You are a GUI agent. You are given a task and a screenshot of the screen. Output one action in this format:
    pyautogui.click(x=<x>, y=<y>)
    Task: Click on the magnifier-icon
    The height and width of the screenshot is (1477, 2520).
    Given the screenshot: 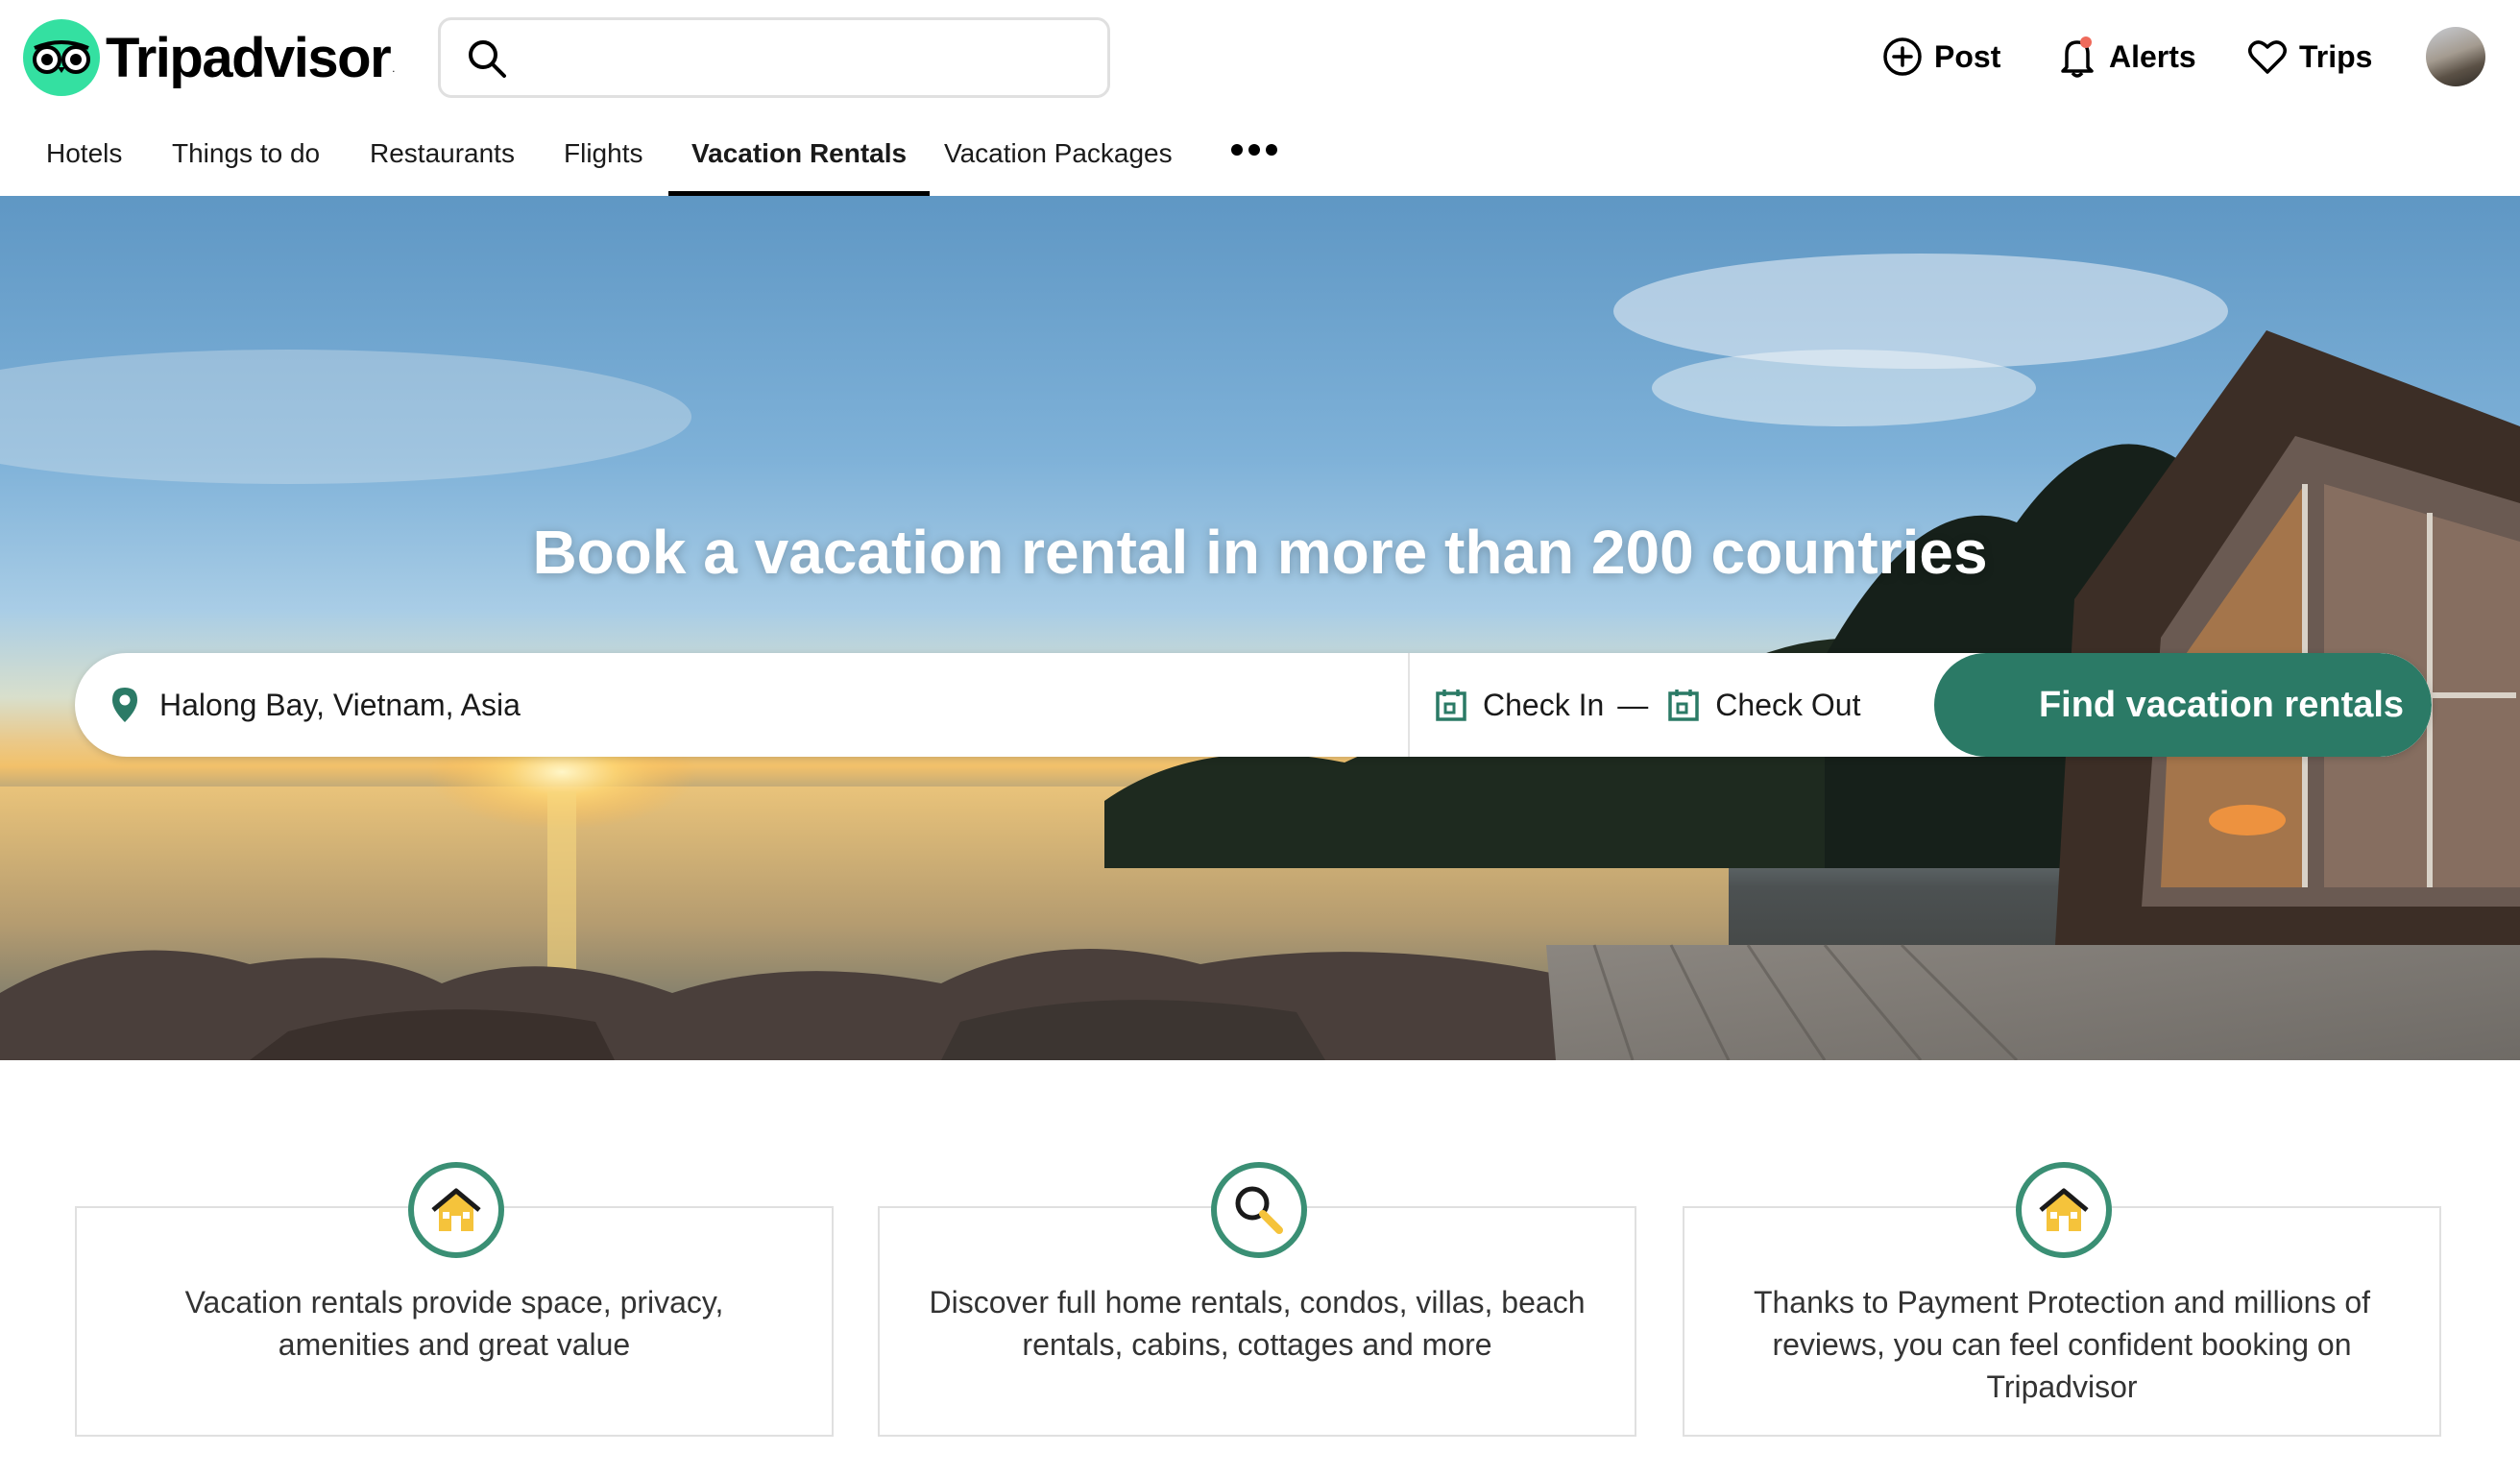 What is the action you would take?
    pyautogui.click(x=1259, y=1210)
    